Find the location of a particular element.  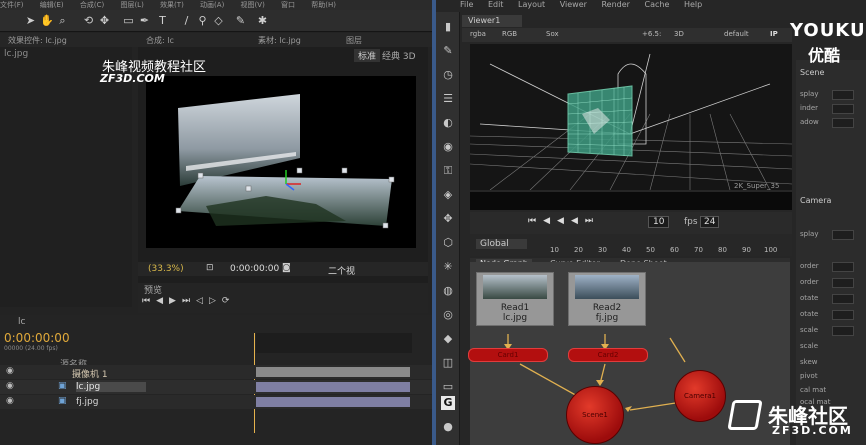

ae-menu-edit: 编辑(E) is located at coordinates (52, 5).